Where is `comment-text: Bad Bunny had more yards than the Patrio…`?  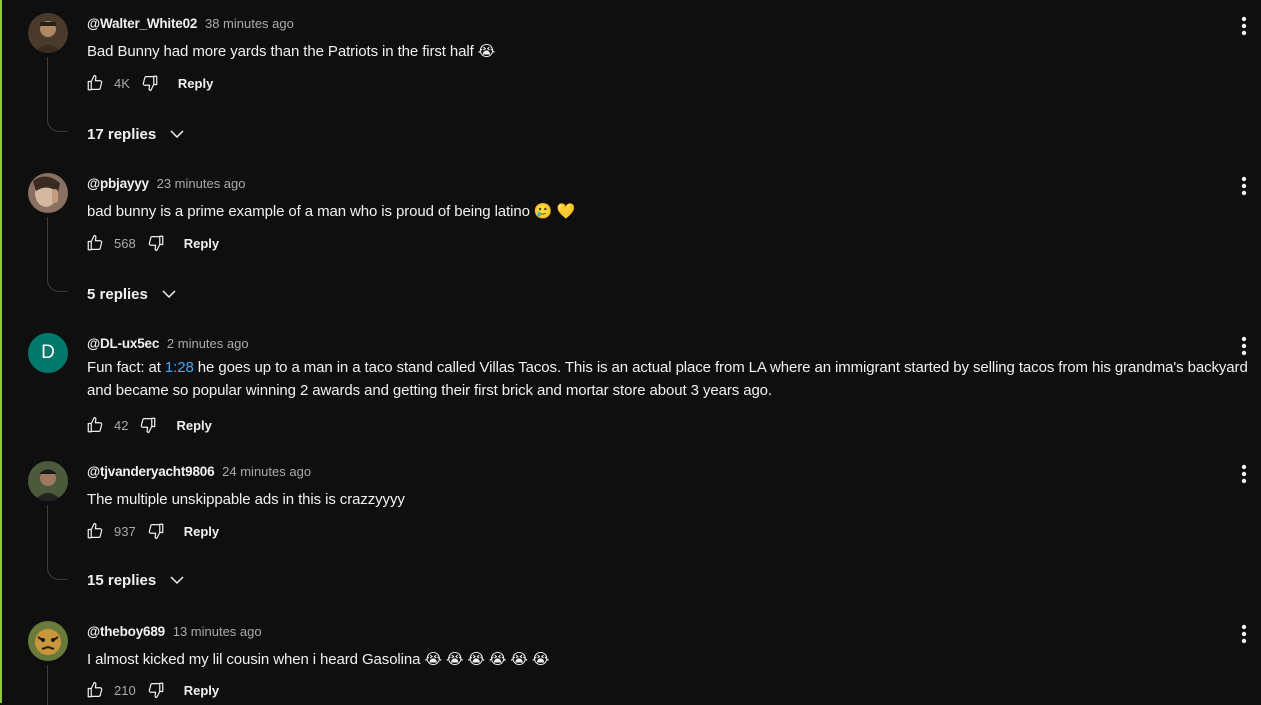 comment-text: Bad Bunny had more yards than the Patrio… is located at coordinates (291, 51).